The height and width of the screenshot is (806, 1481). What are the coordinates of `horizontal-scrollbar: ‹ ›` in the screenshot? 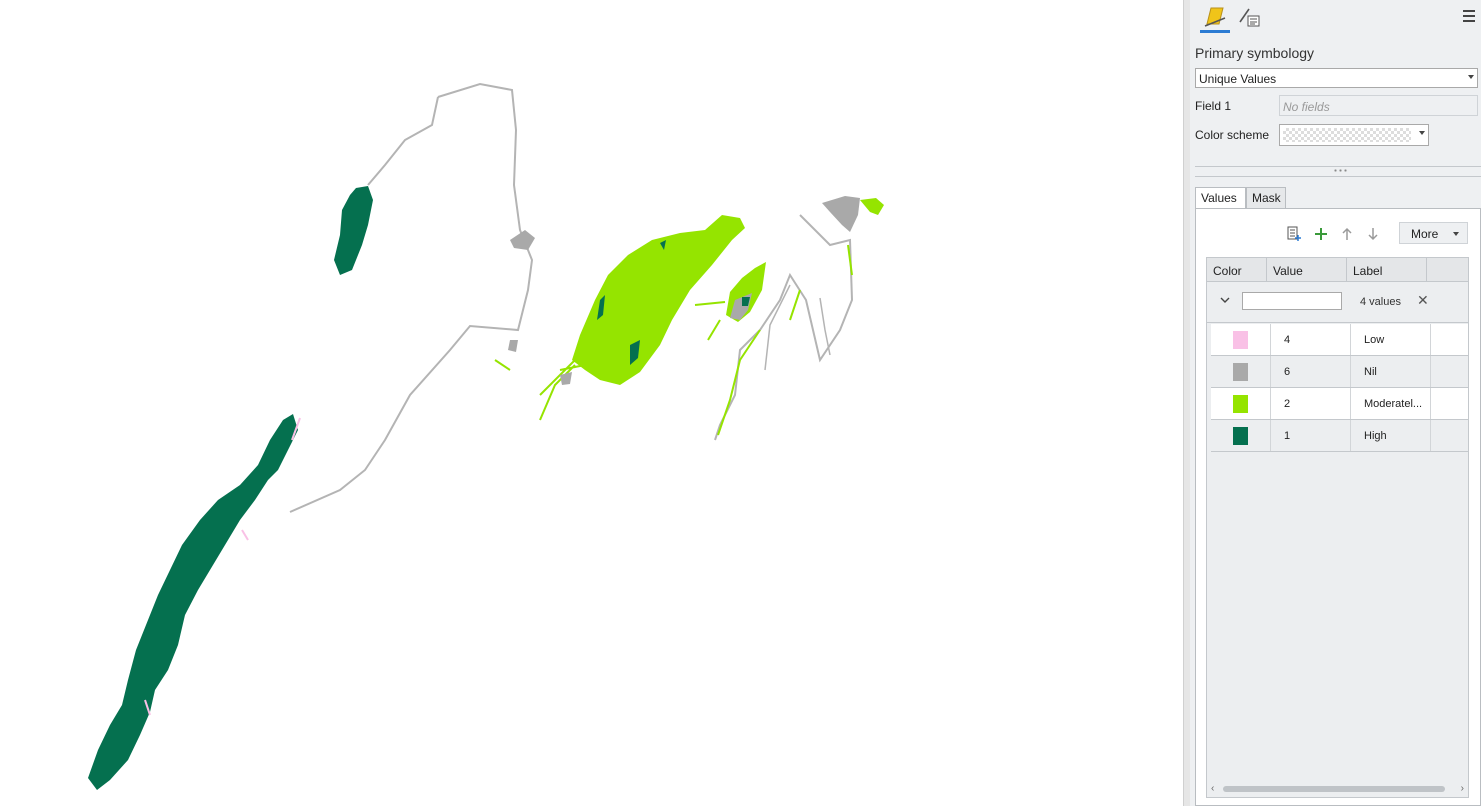 It's located at (1337, 788).